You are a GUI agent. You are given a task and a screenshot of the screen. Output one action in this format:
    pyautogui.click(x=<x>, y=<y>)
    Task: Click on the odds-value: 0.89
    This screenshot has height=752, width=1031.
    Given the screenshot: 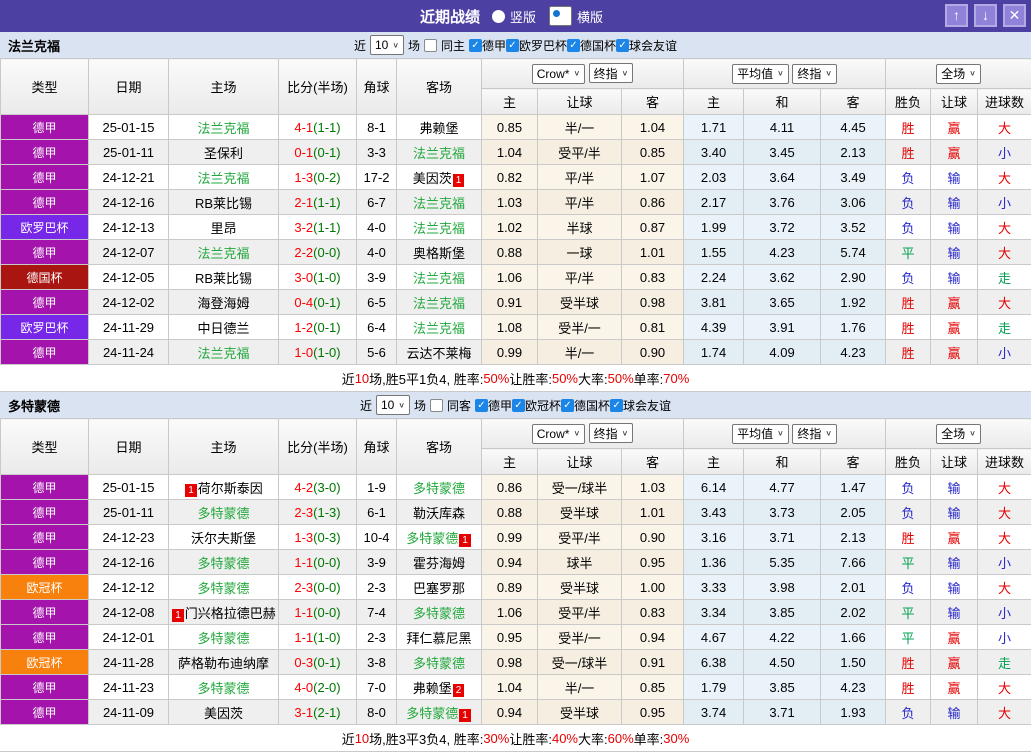 What is the action you would take?
    pyautogui.click(x=510, y=587)
    